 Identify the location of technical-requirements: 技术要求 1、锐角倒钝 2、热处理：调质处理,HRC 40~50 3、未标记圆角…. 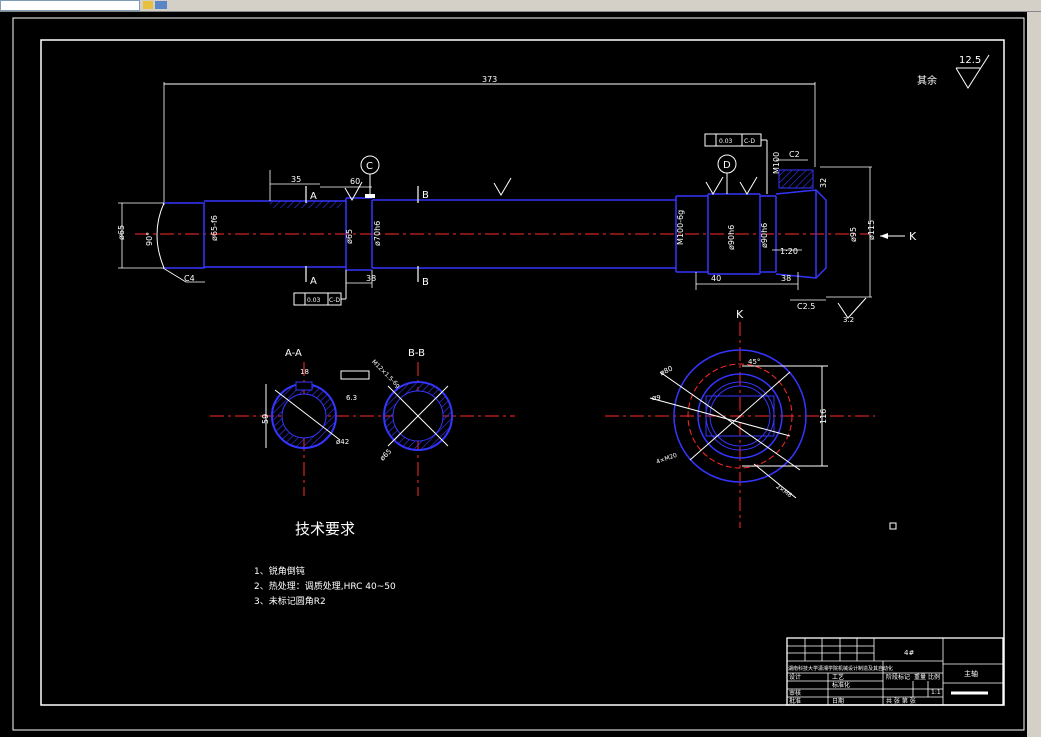
(325, 563).